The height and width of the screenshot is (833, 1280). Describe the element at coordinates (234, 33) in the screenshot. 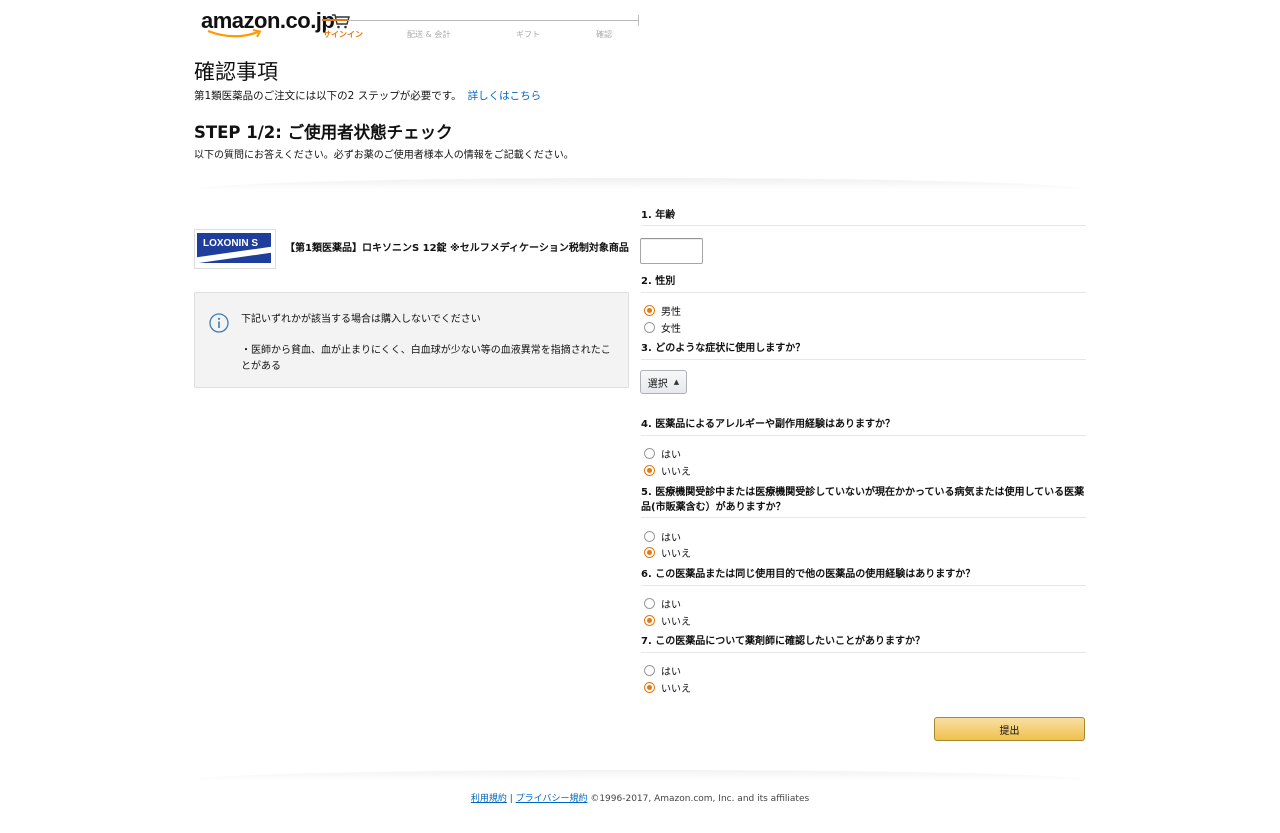

I see `amazon-smile-icon` at that location.